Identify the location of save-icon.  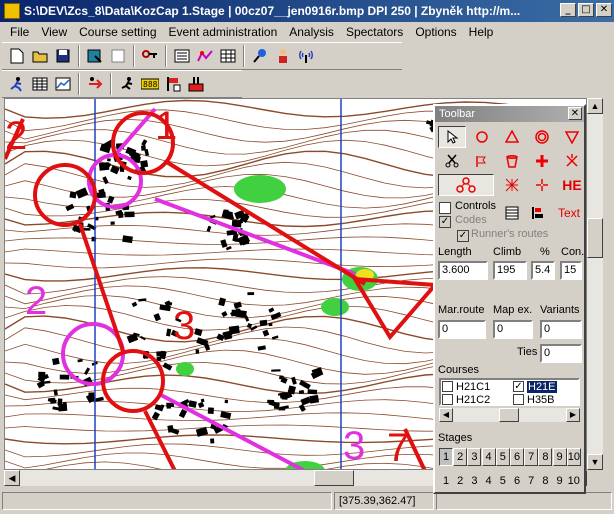
(63, 56).